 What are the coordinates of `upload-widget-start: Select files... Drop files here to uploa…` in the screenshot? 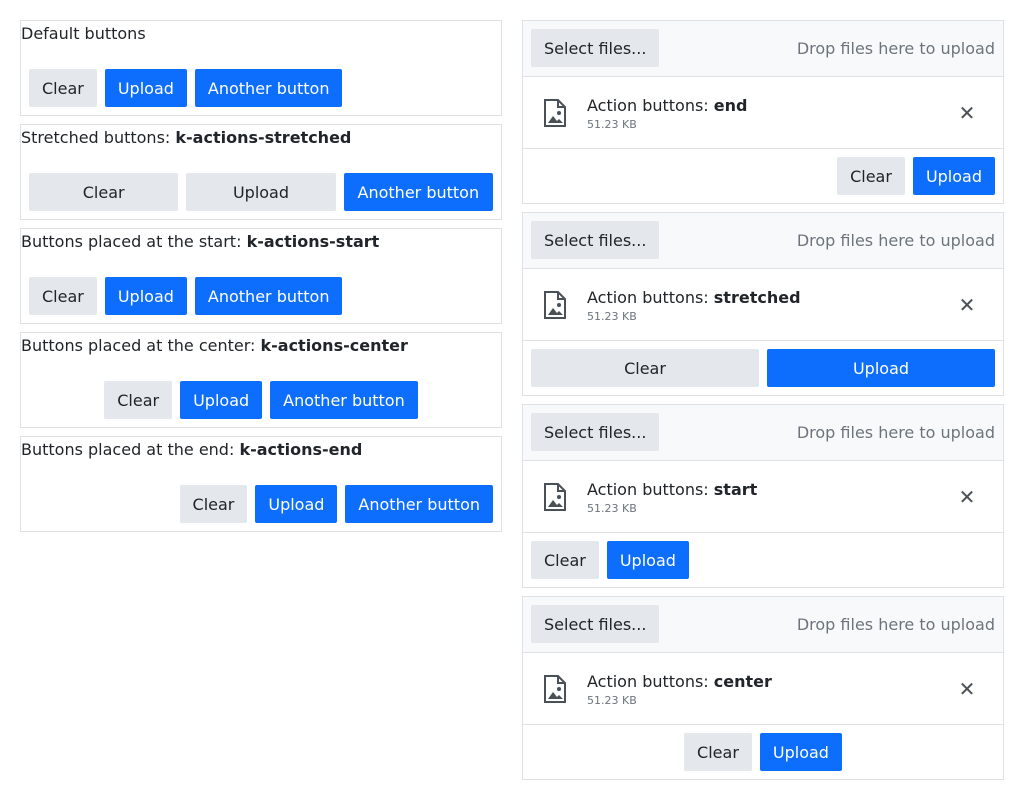 It's located at (763, 496).